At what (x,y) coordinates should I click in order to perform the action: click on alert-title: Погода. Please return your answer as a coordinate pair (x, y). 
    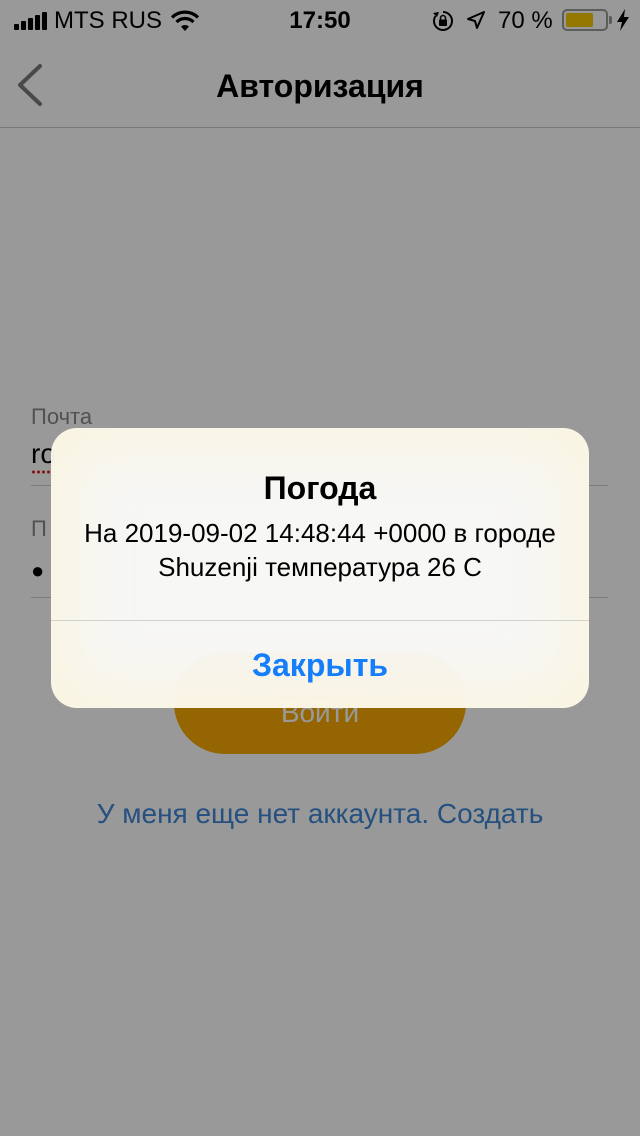
    Looking at the image, I should click on (320, 488).